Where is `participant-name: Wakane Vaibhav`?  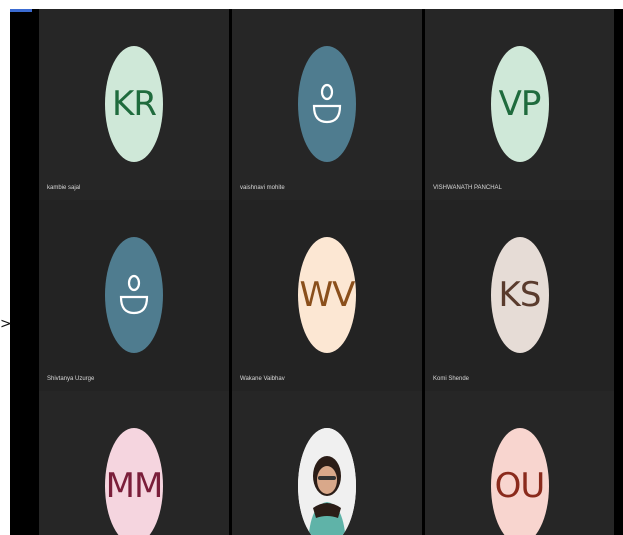
participant-name: Wakane Vaibhav is located at coordinates (262, 379).